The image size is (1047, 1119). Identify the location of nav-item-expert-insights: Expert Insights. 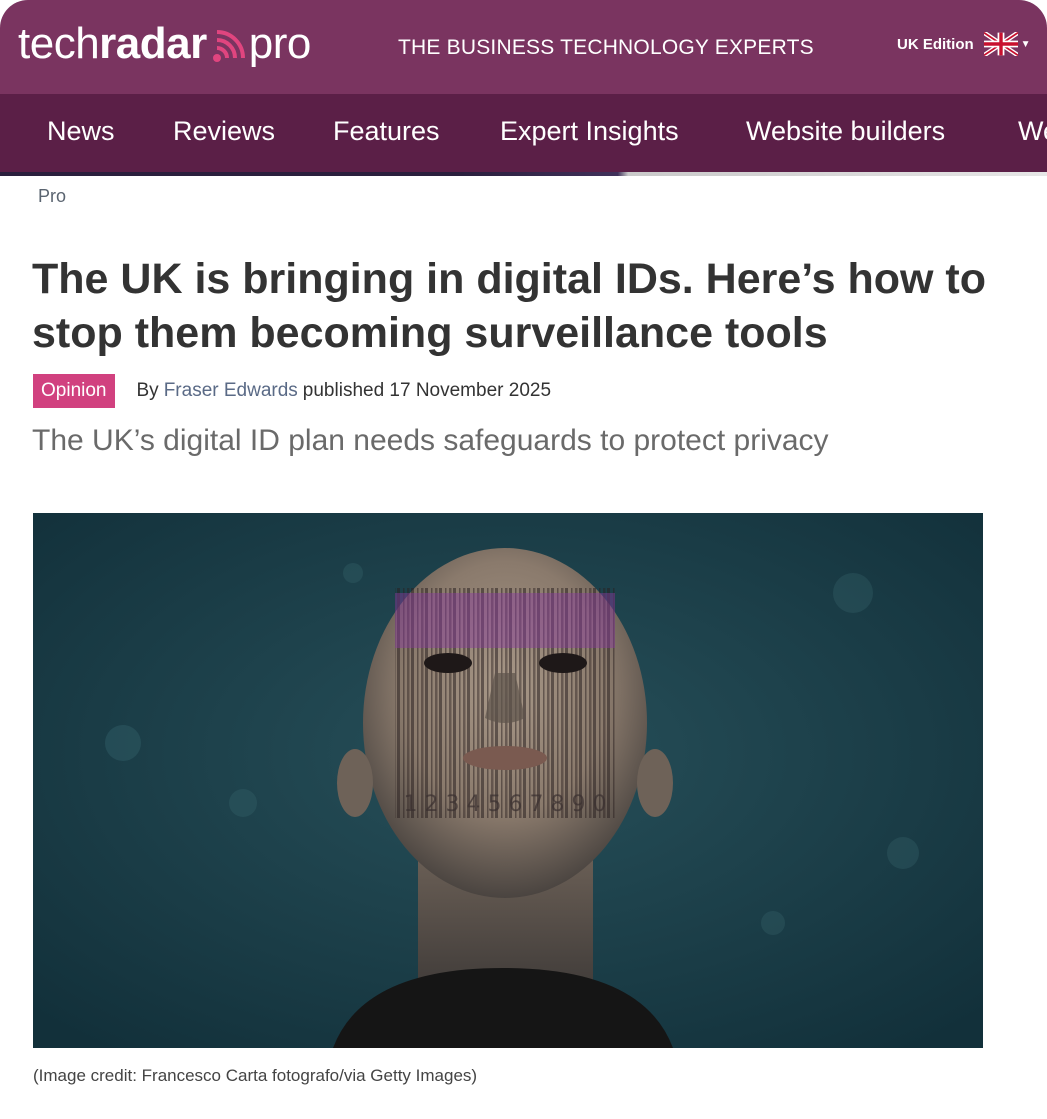
(589, 131).